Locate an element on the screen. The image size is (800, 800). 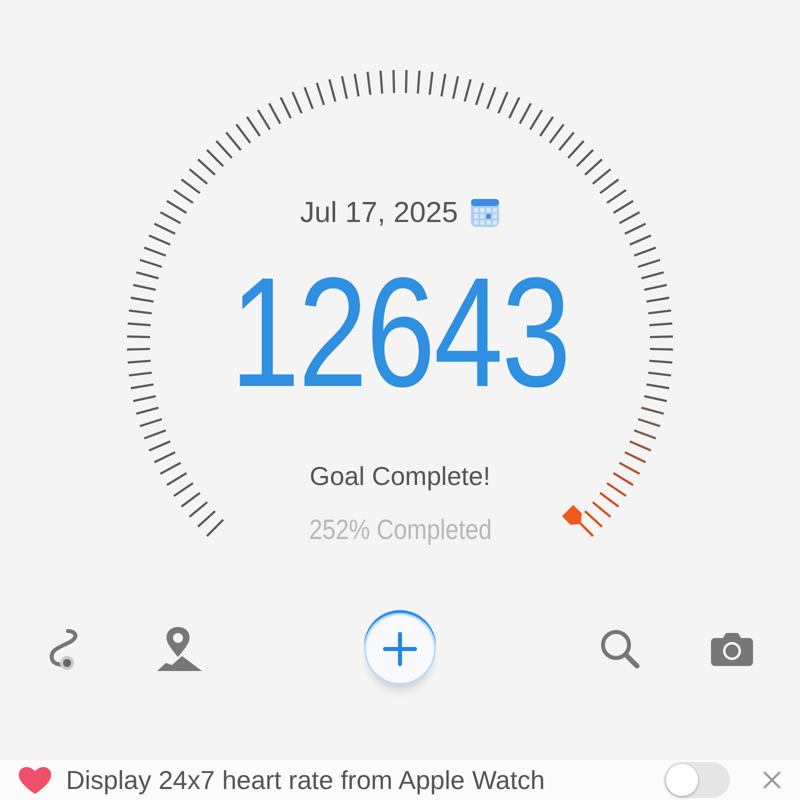
progress-marker is located at coordinates (572, 514).